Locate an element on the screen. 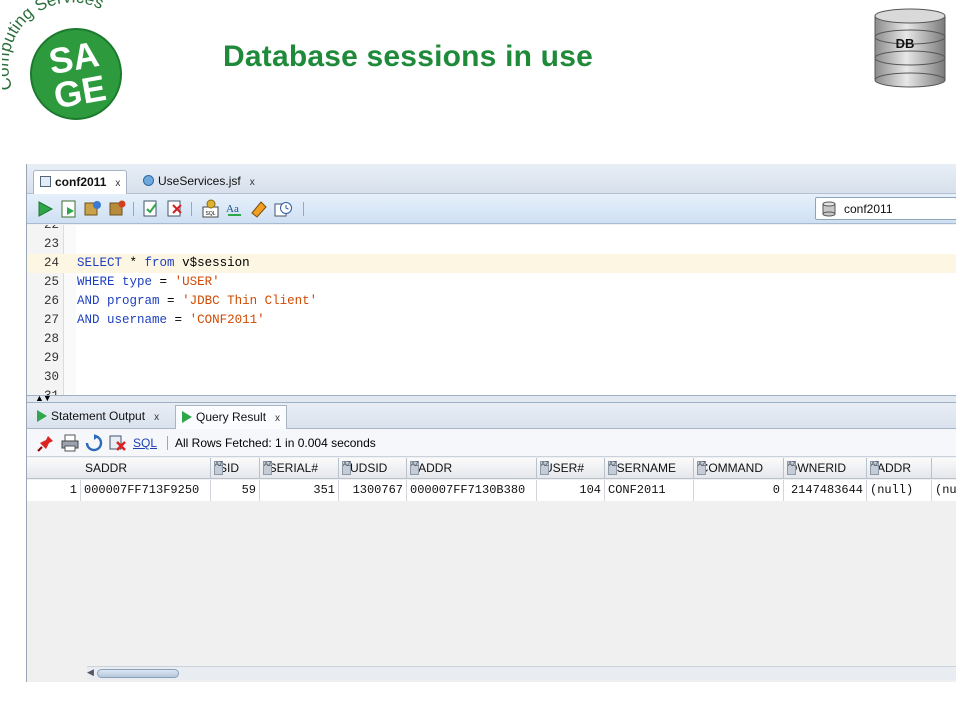 The height and width of the screenshot is (720, 960). cancel-query-icon is located at coordinates (118, 443).